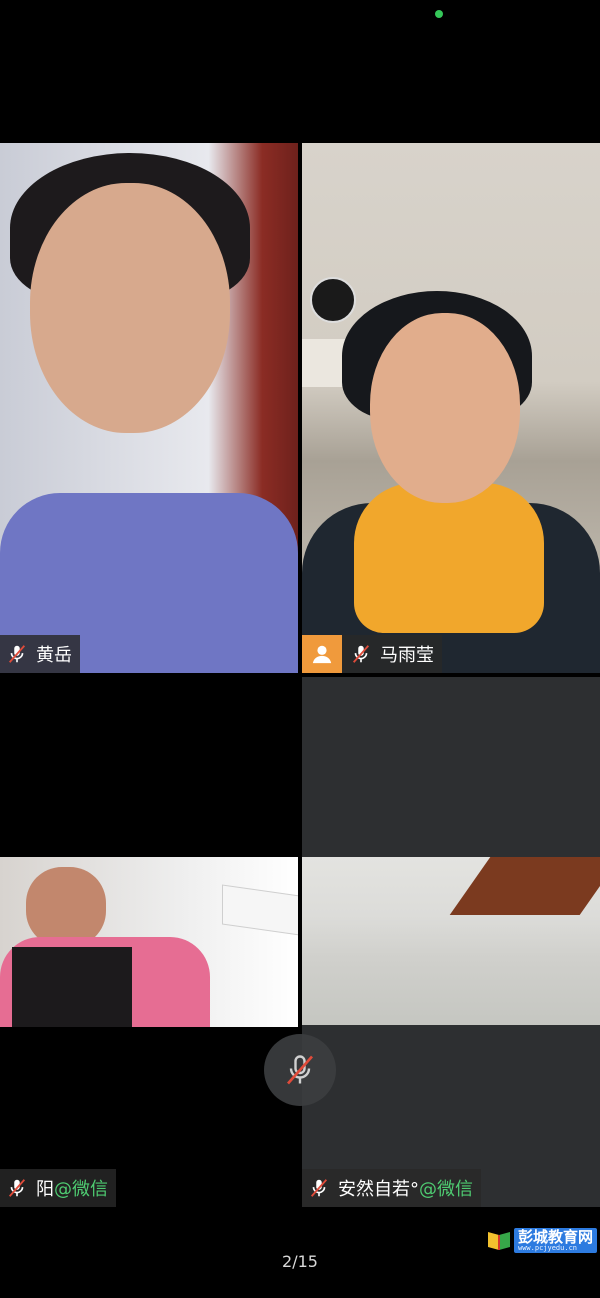 The height and width of the screenshot is (1298, 600). I want to click on site-watermark: 彭城教育网 www.pcjyedu.cn, so click(542, 1240).